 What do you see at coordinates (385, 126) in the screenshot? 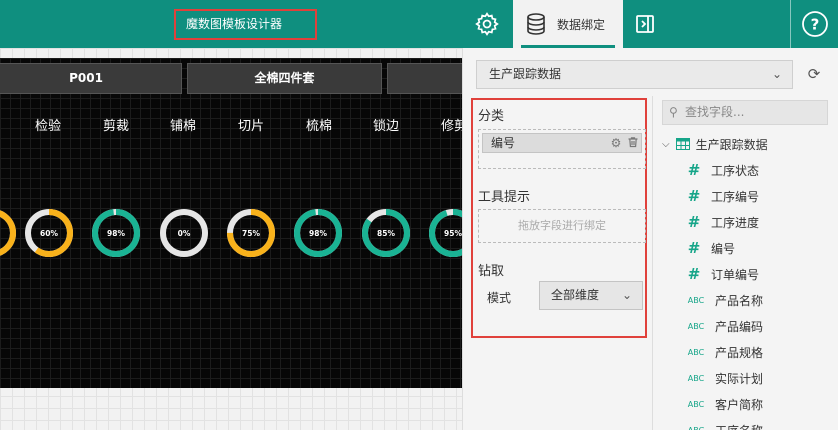
I see `stage-label: 锁边` at bounding box center [385, 126].